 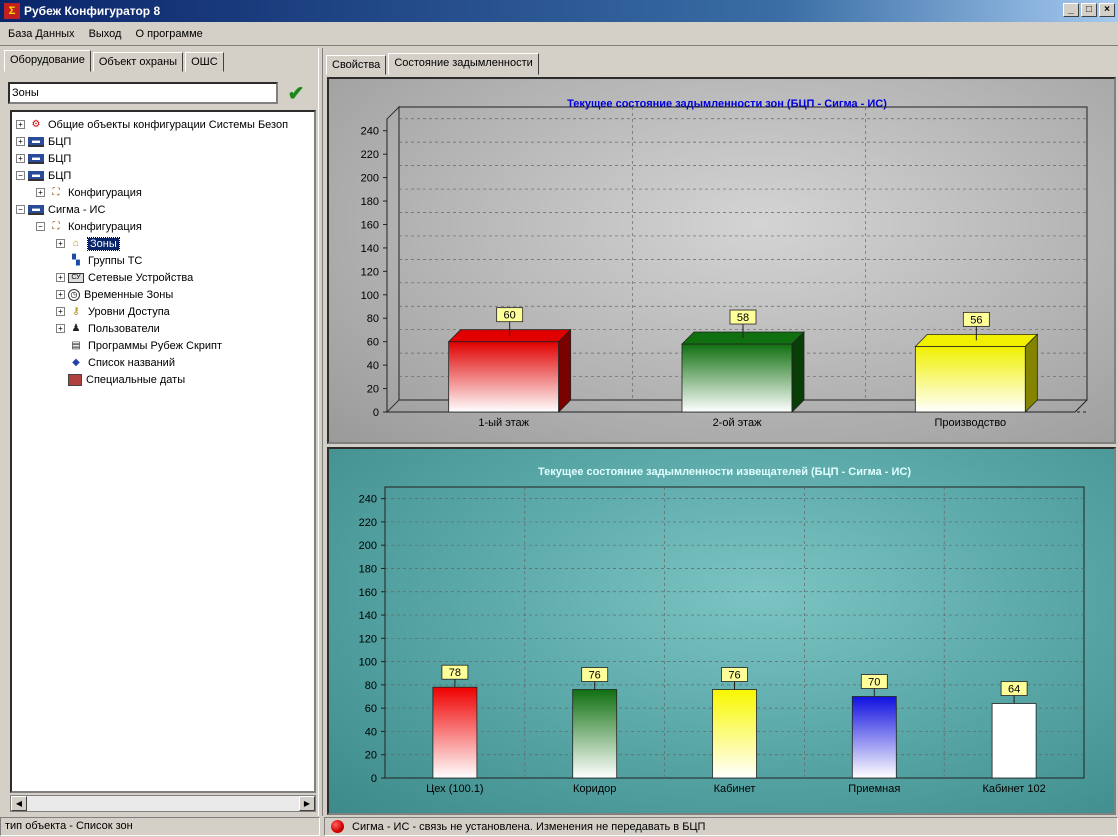 I want to click on right-tabs: Свойства Состояние задымленности, so click(x=433, y=64).